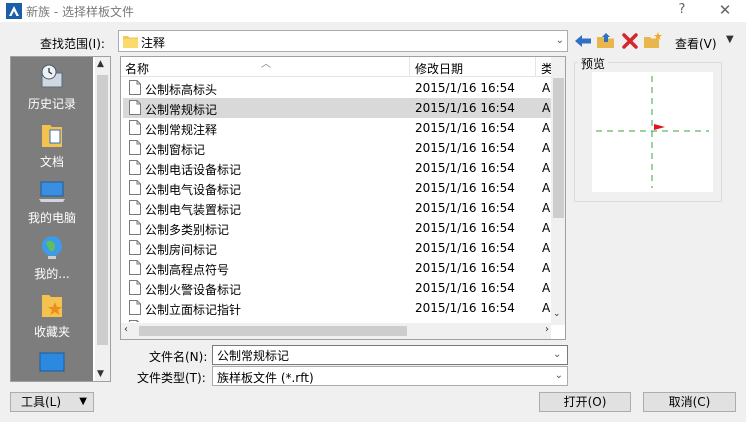  I want to click on open-button: 打开(O), so click(585, 402).